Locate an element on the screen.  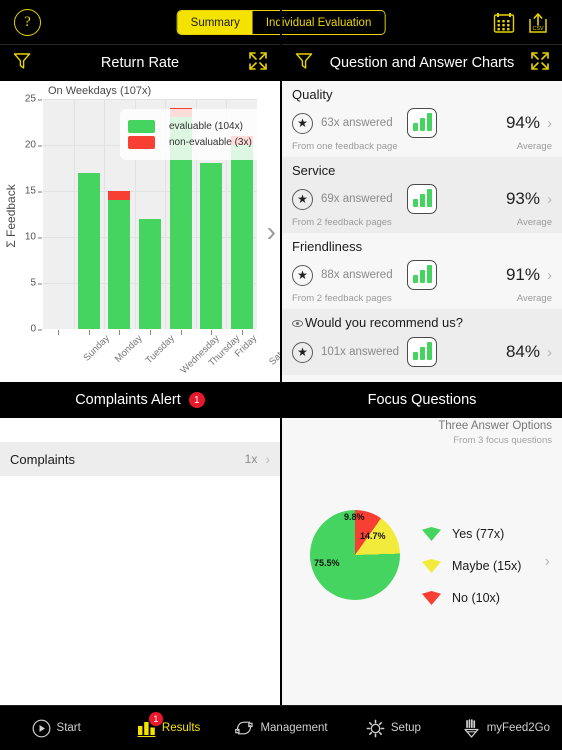
legend-item: Yes (77x) is located at coordinates (471, 534).